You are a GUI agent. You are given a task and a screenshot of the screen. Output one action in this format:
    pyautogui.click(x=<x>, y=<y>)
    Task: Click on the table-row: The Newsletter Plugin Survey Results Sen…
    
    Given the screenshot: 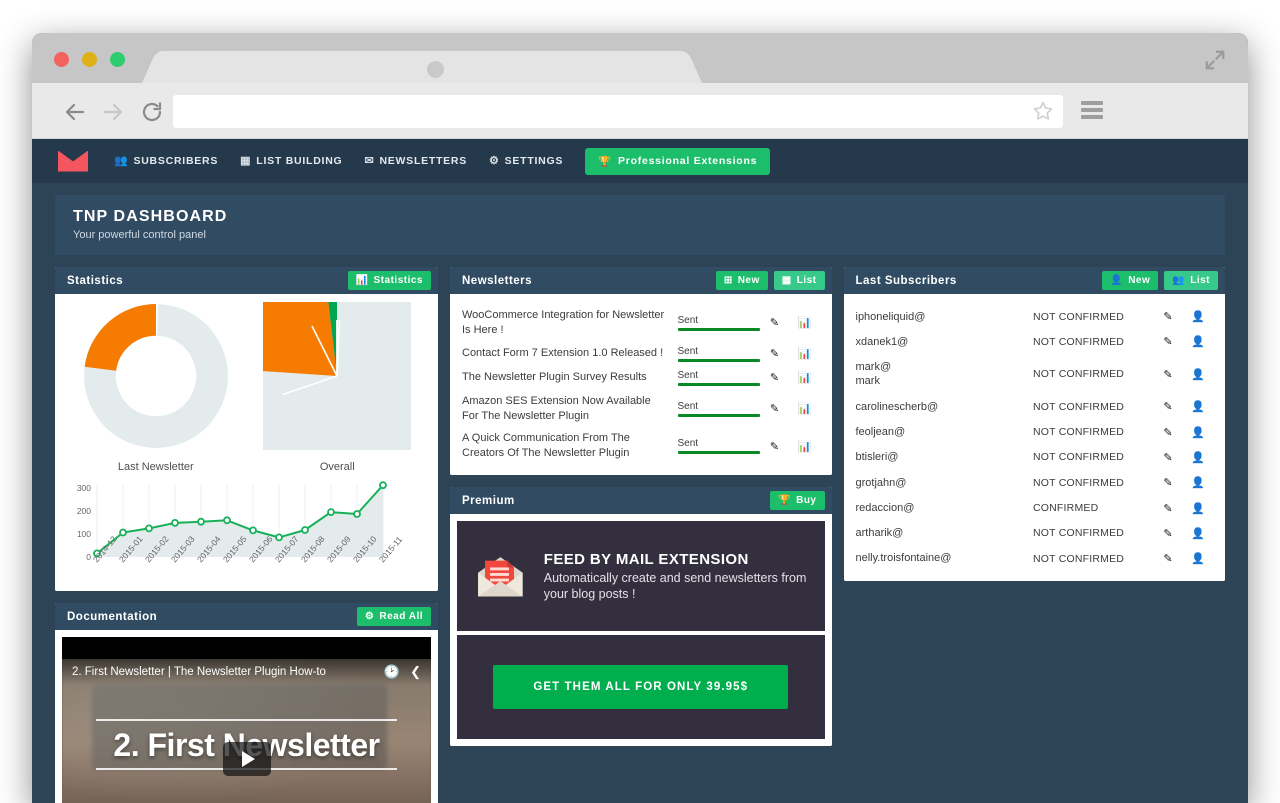 What is the action you would take?
    pyautogui.click(x=641, y=378)
    